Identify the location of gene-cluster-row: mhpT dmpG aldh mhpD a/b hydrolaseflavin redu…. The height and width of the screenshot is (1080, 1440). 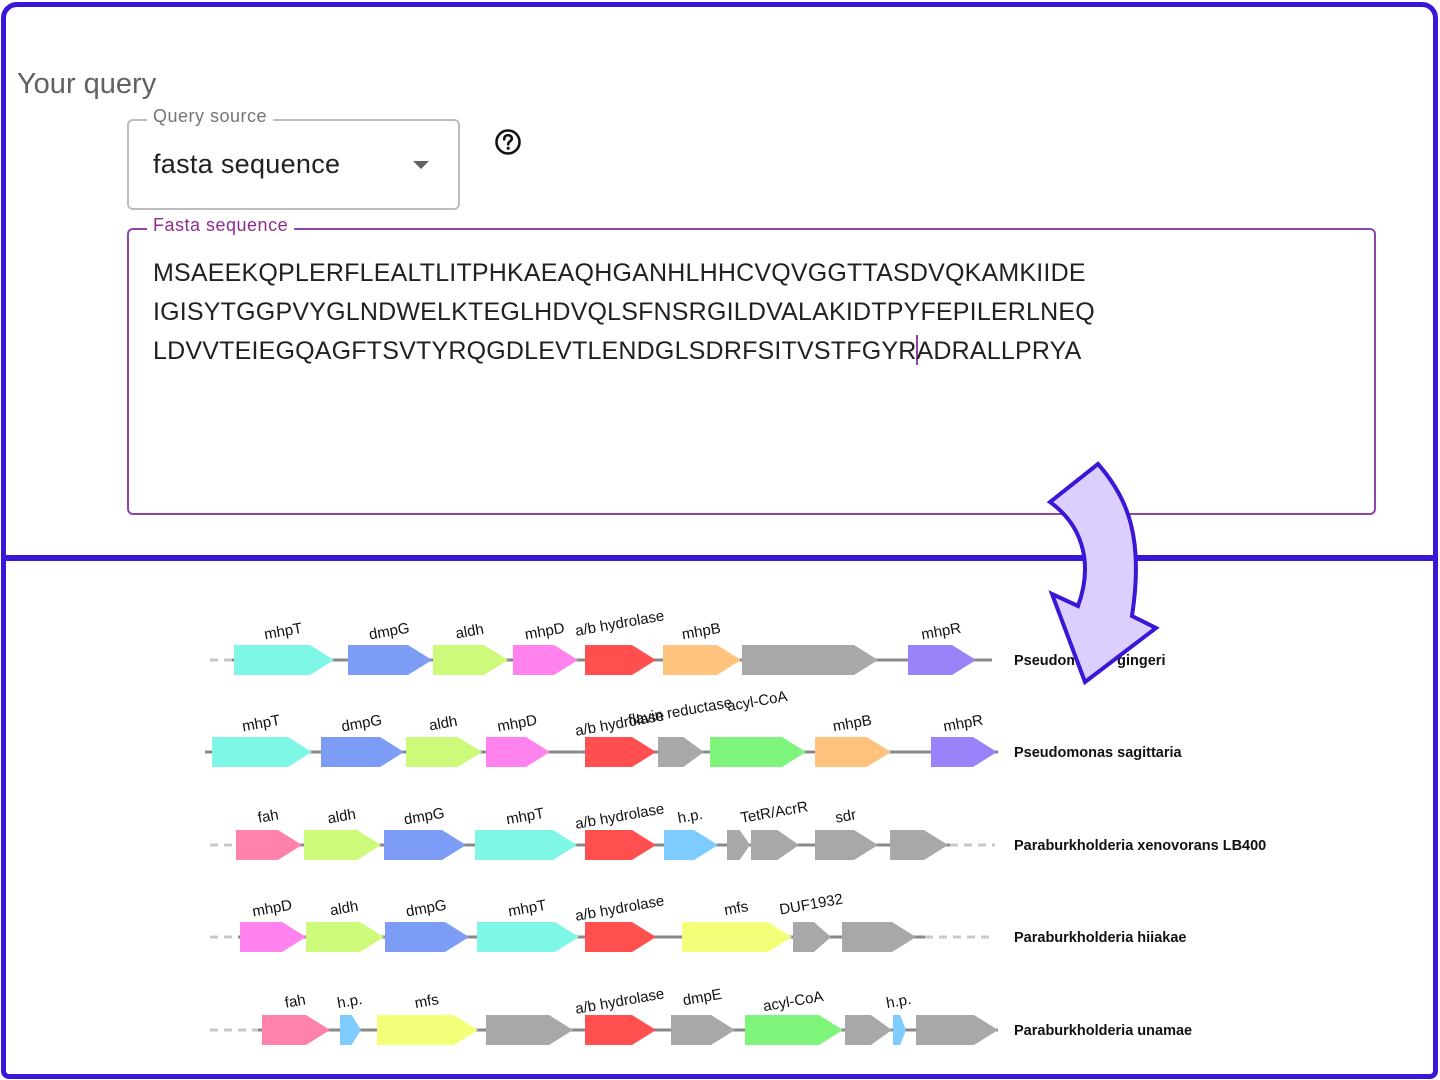
(694, 727).